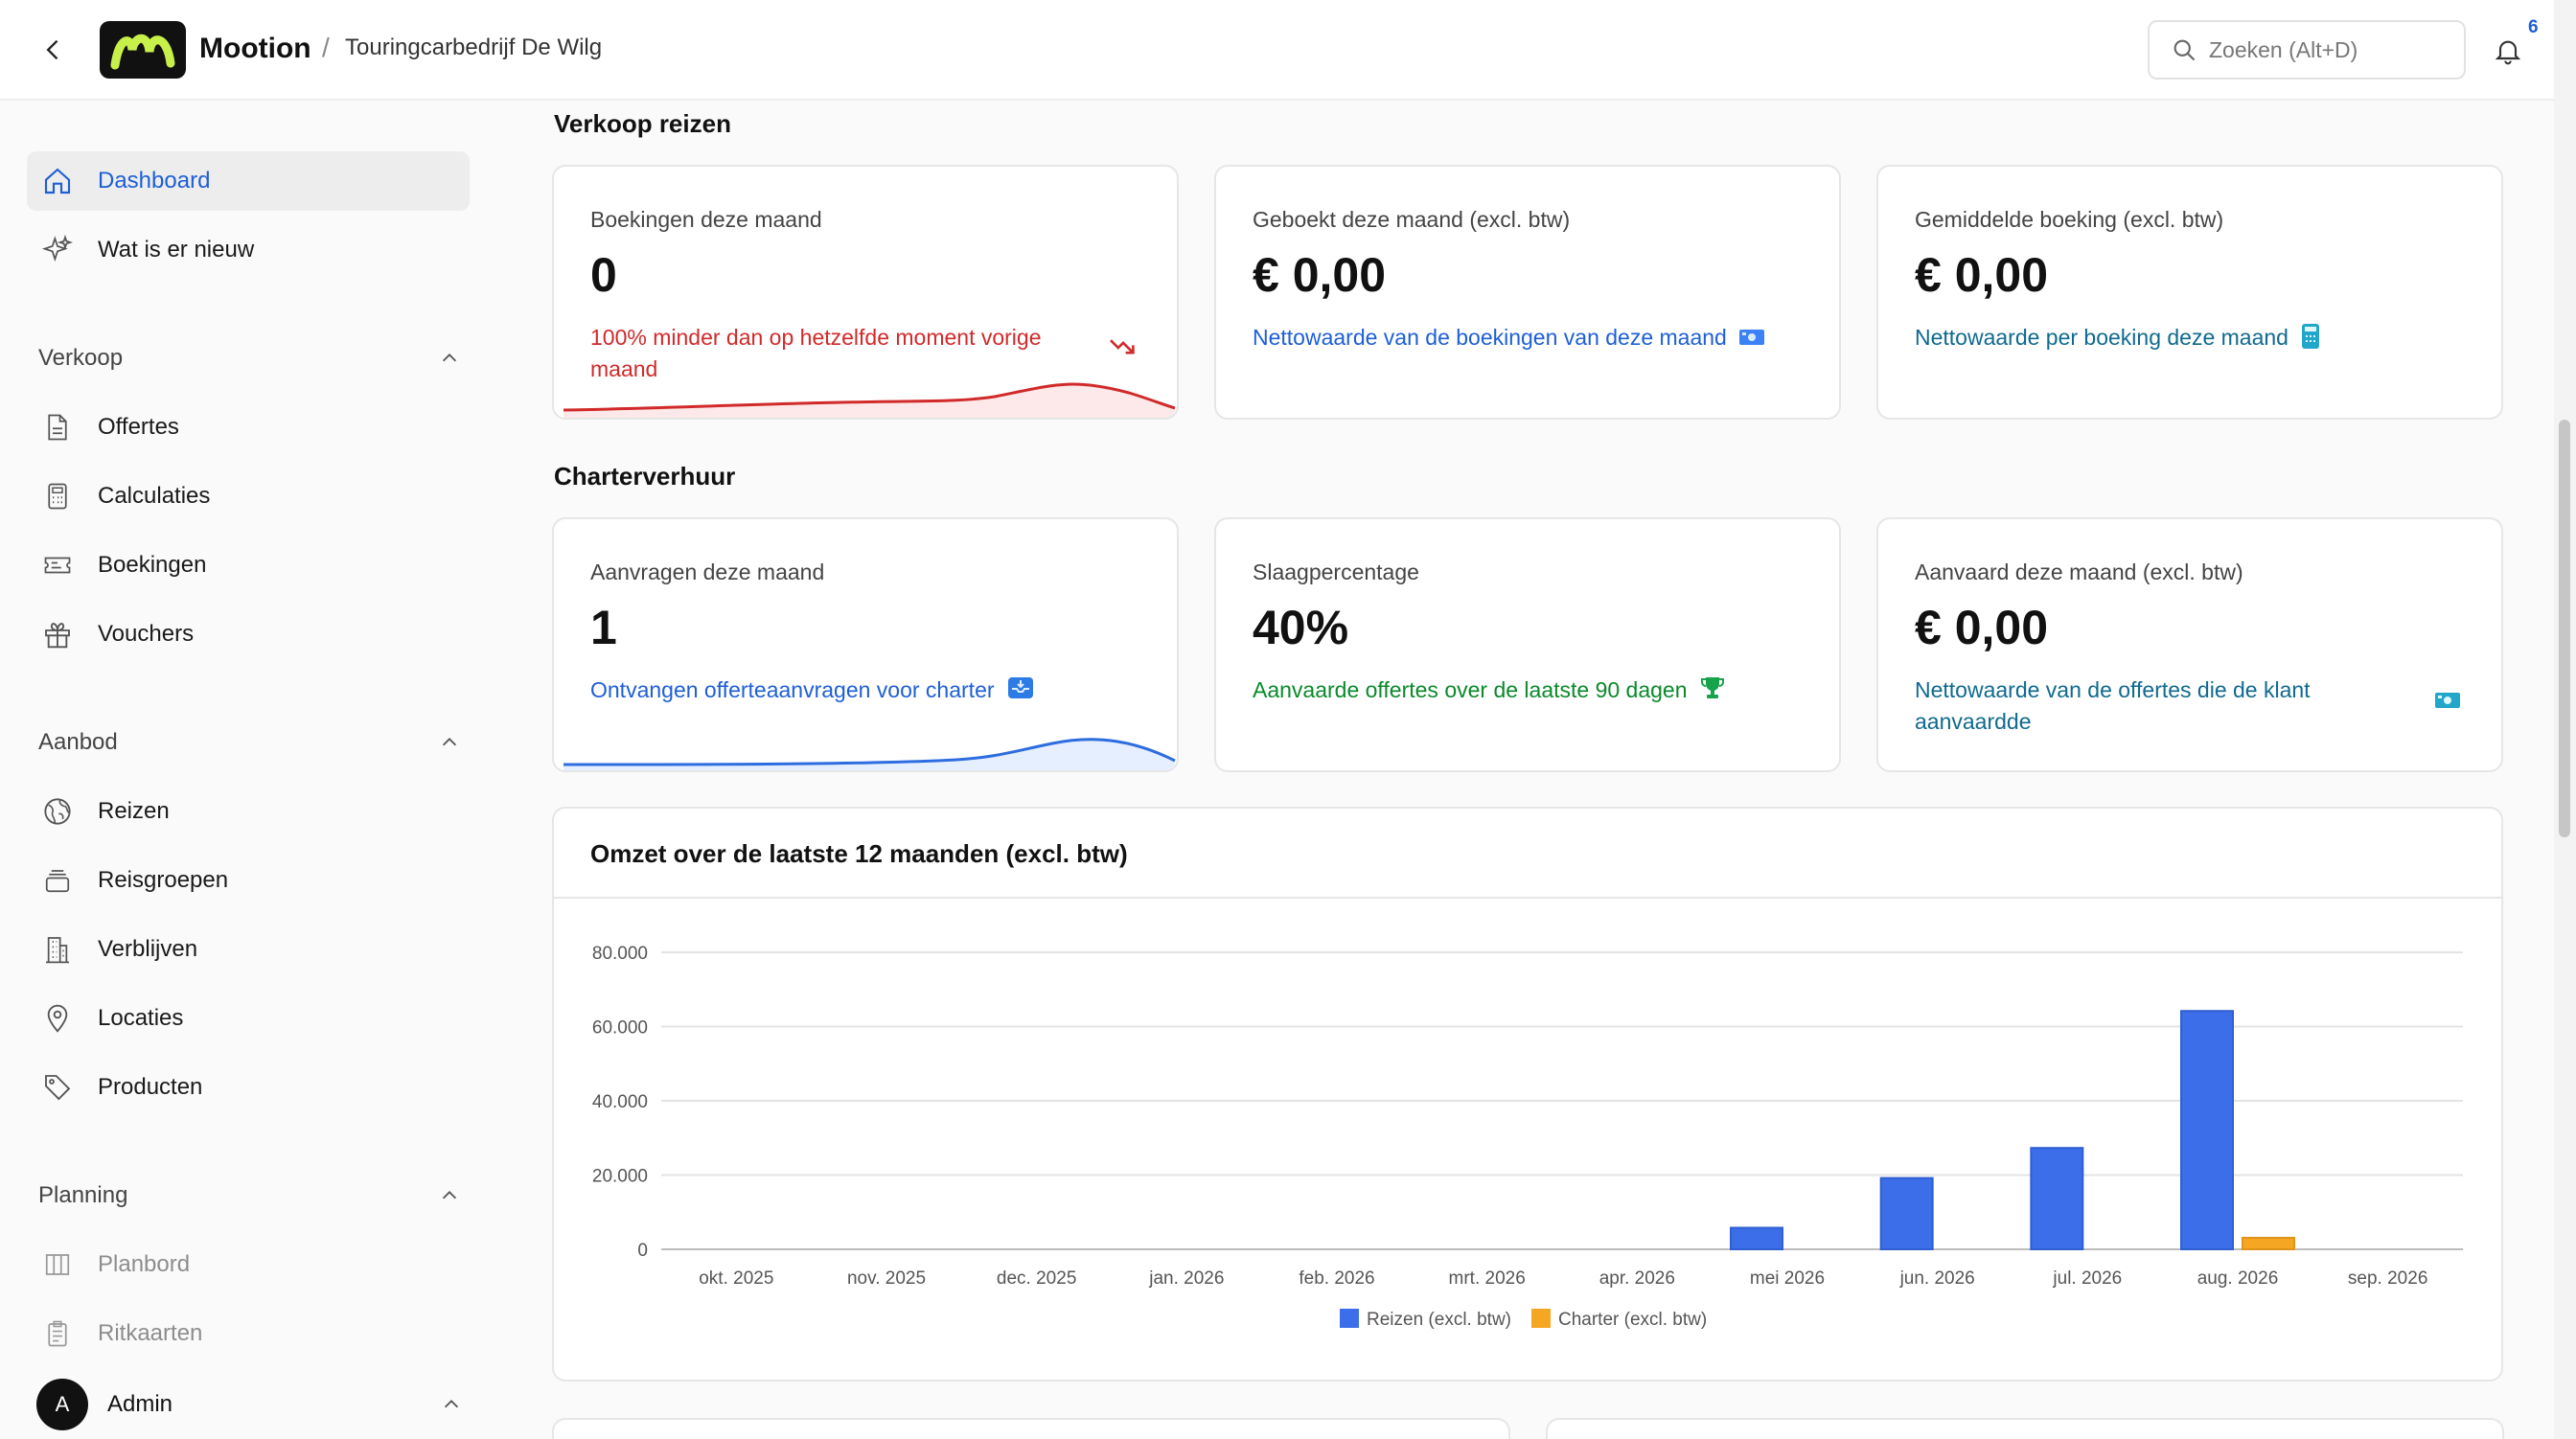 Image resolution: width=2576 pixels, height=1439 pixels. What do you see at coordinates (642, 1251) in the screenshot?
I see `y-tick-label: 0` at bounding box center [642, 1251].